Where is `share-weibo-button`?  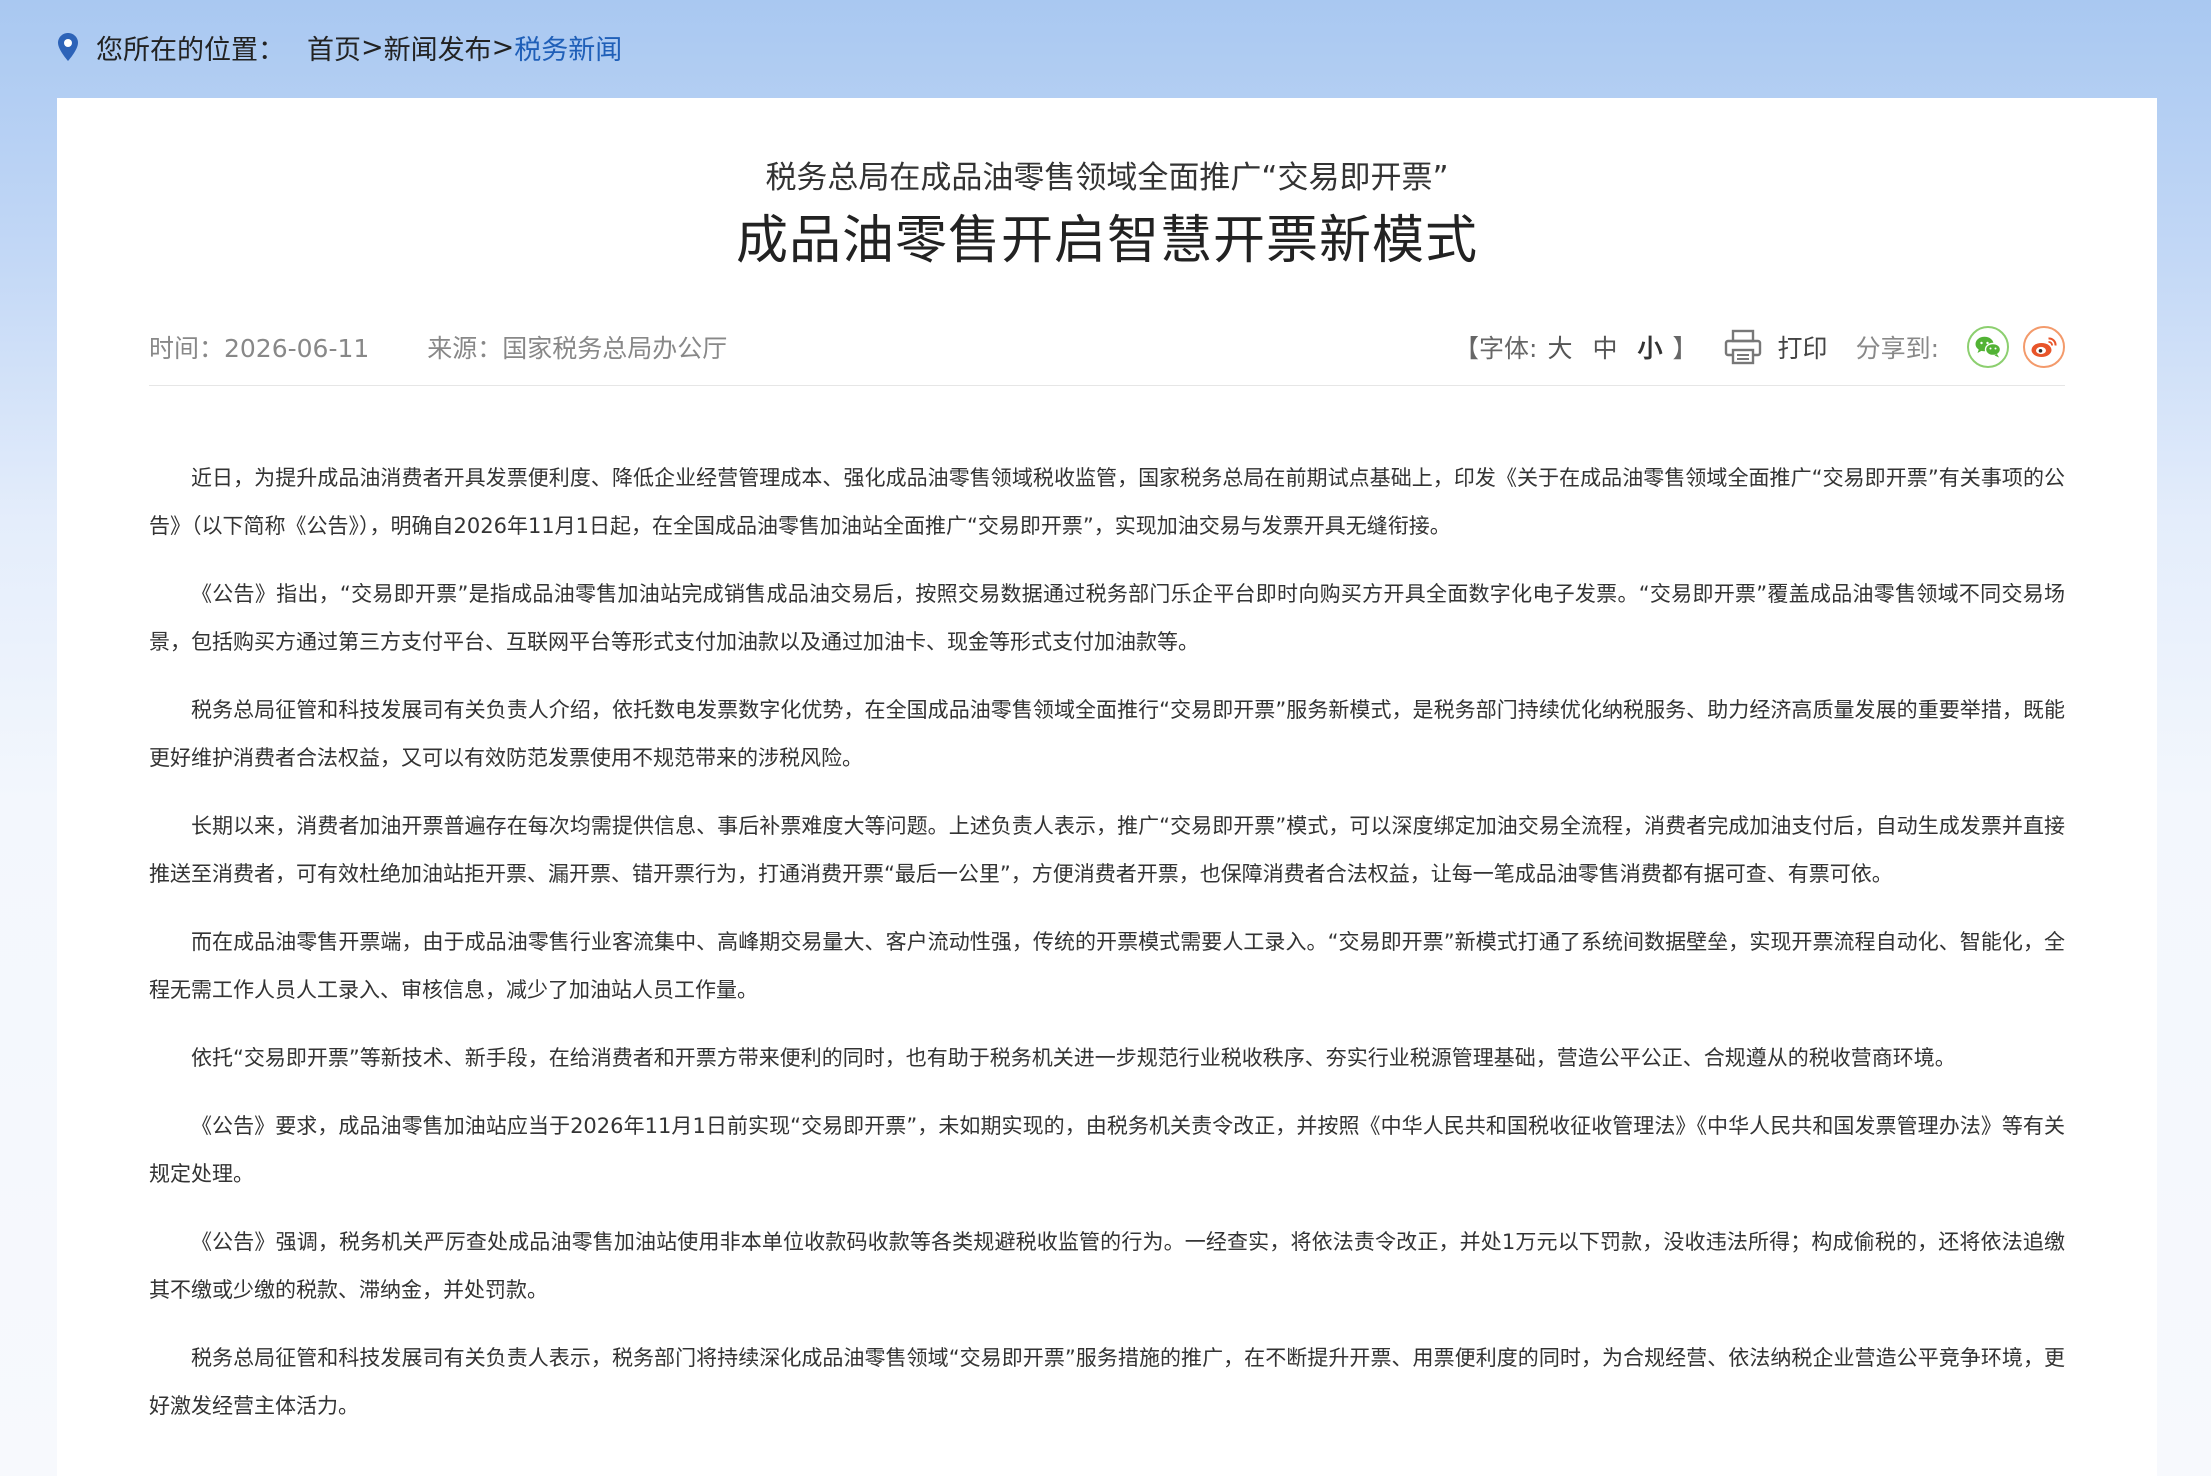 share-weibo-button is located at coordinates (2044, 347).